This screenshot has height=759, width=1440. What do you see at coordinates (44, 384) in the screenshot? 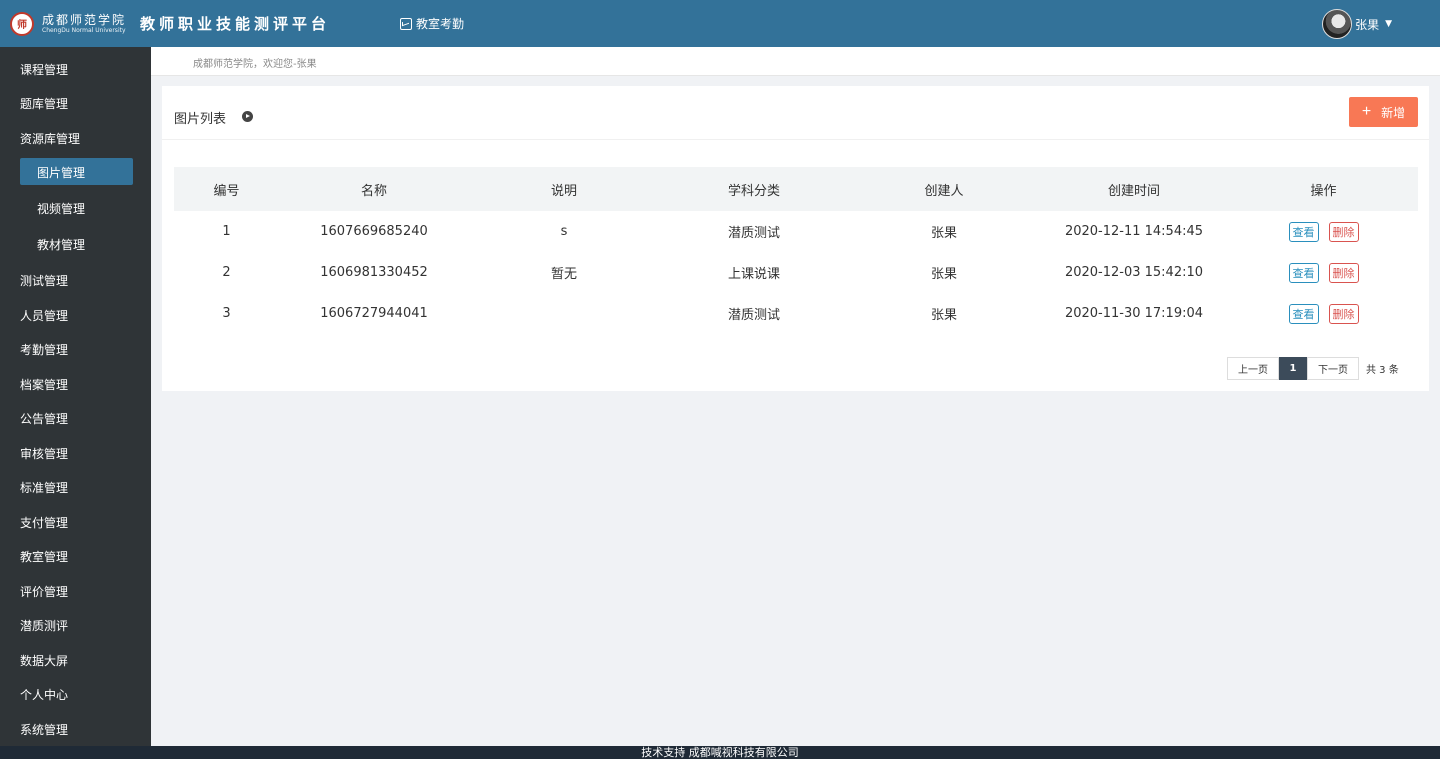
I see `sidebar-item-archives: 档案管理` at bounding box center [44, 384].